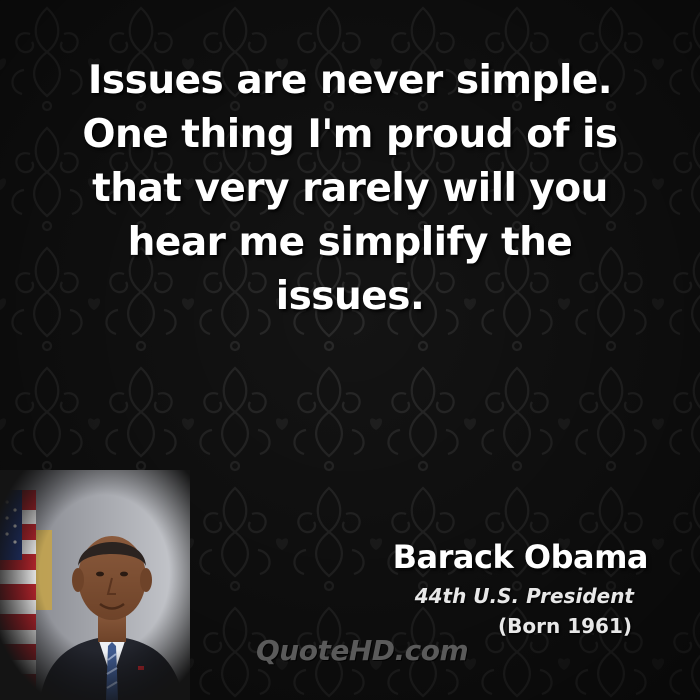  What do you see at coordinates (350, 80) in the screenshot?
I see `quote-line: Issues are never simple.` at bounding box center [350, 80].